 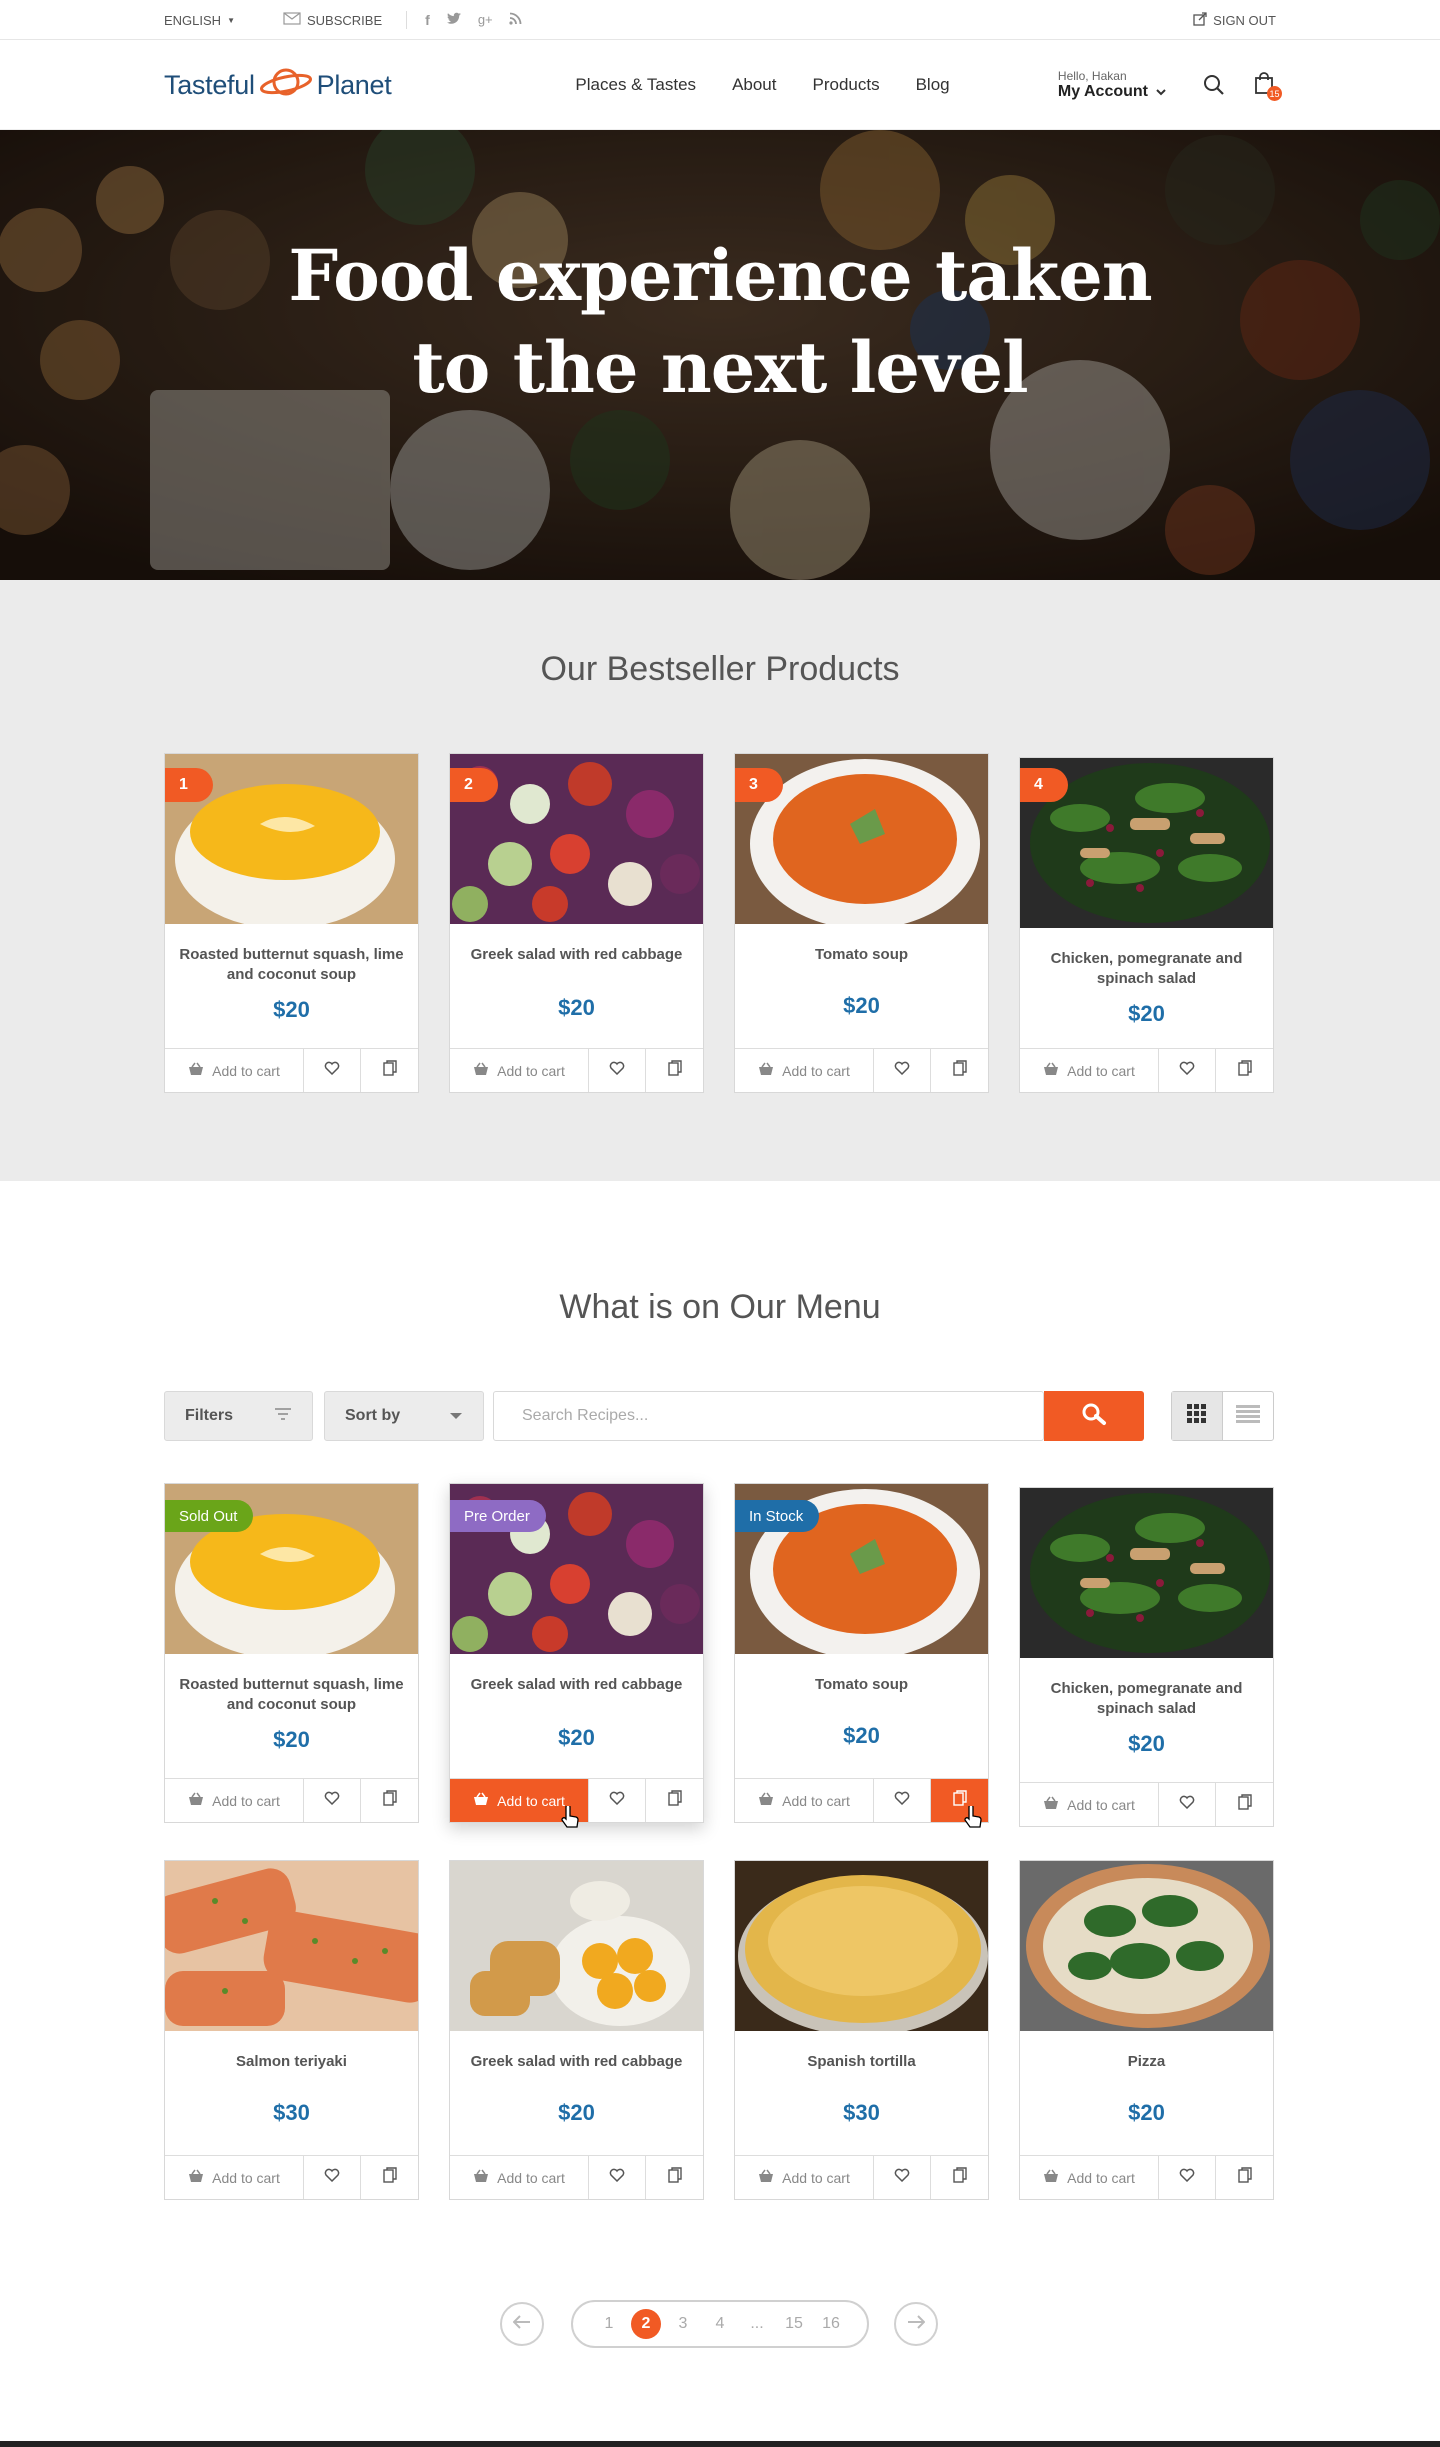 What do you see at coordinates (861, 1005) in the screenshot?
I see `product-price: $20` at bounding box center [861, 1005].